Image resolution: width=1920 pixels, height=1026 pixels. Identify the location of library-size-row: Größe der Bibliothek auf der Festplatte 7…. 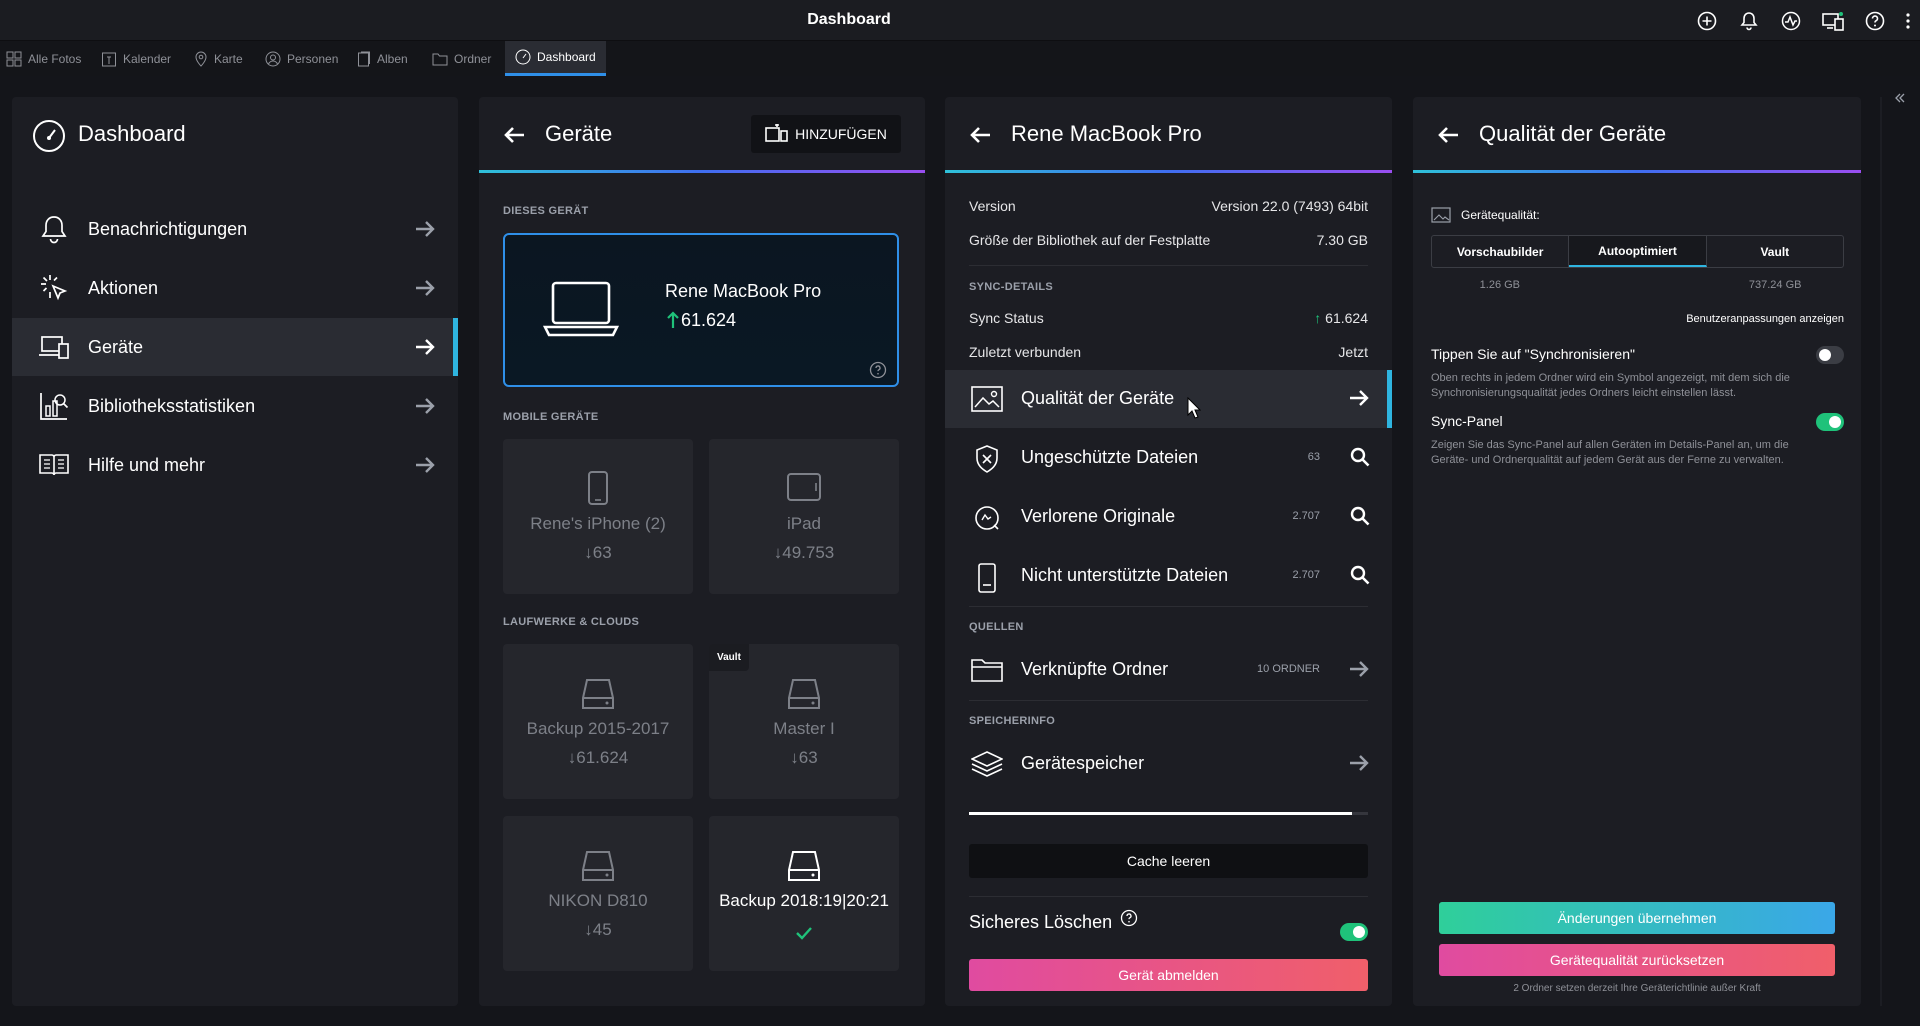
(1168, 240).